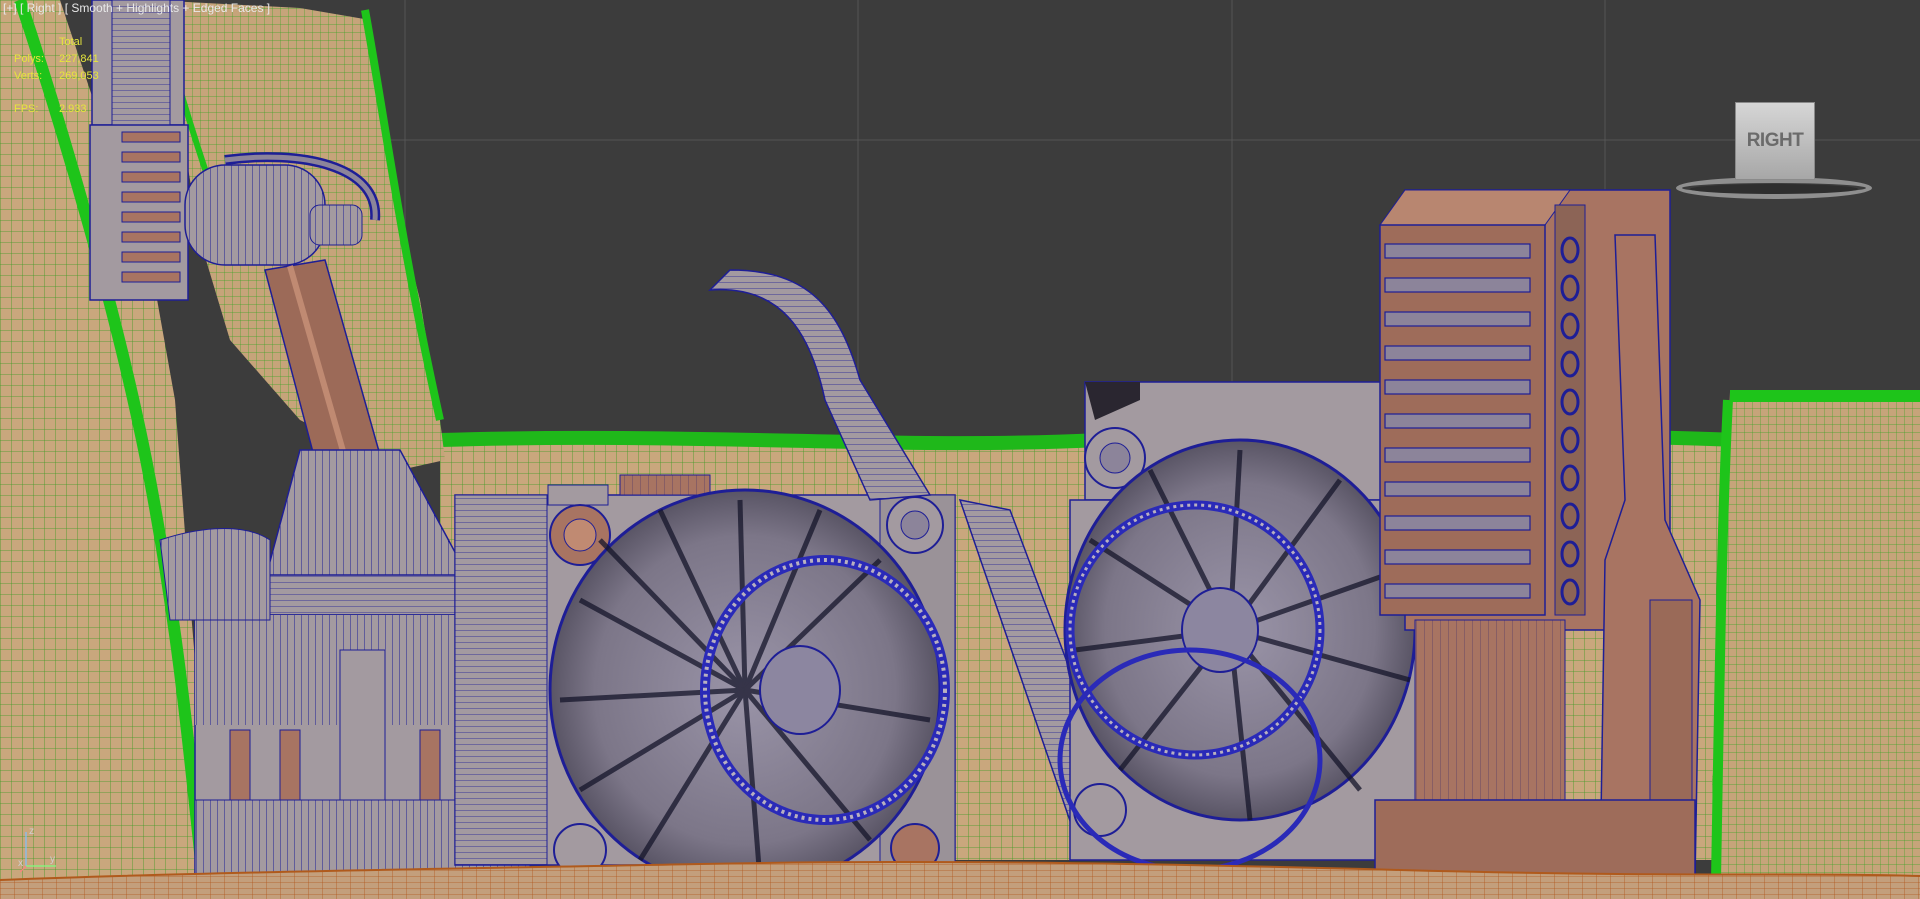 The width and height of the screenshot is (1920, 899). Describe the element at coordinates (37, 852) in the screenshot. I see `axis-tripod-graphic` at that location.